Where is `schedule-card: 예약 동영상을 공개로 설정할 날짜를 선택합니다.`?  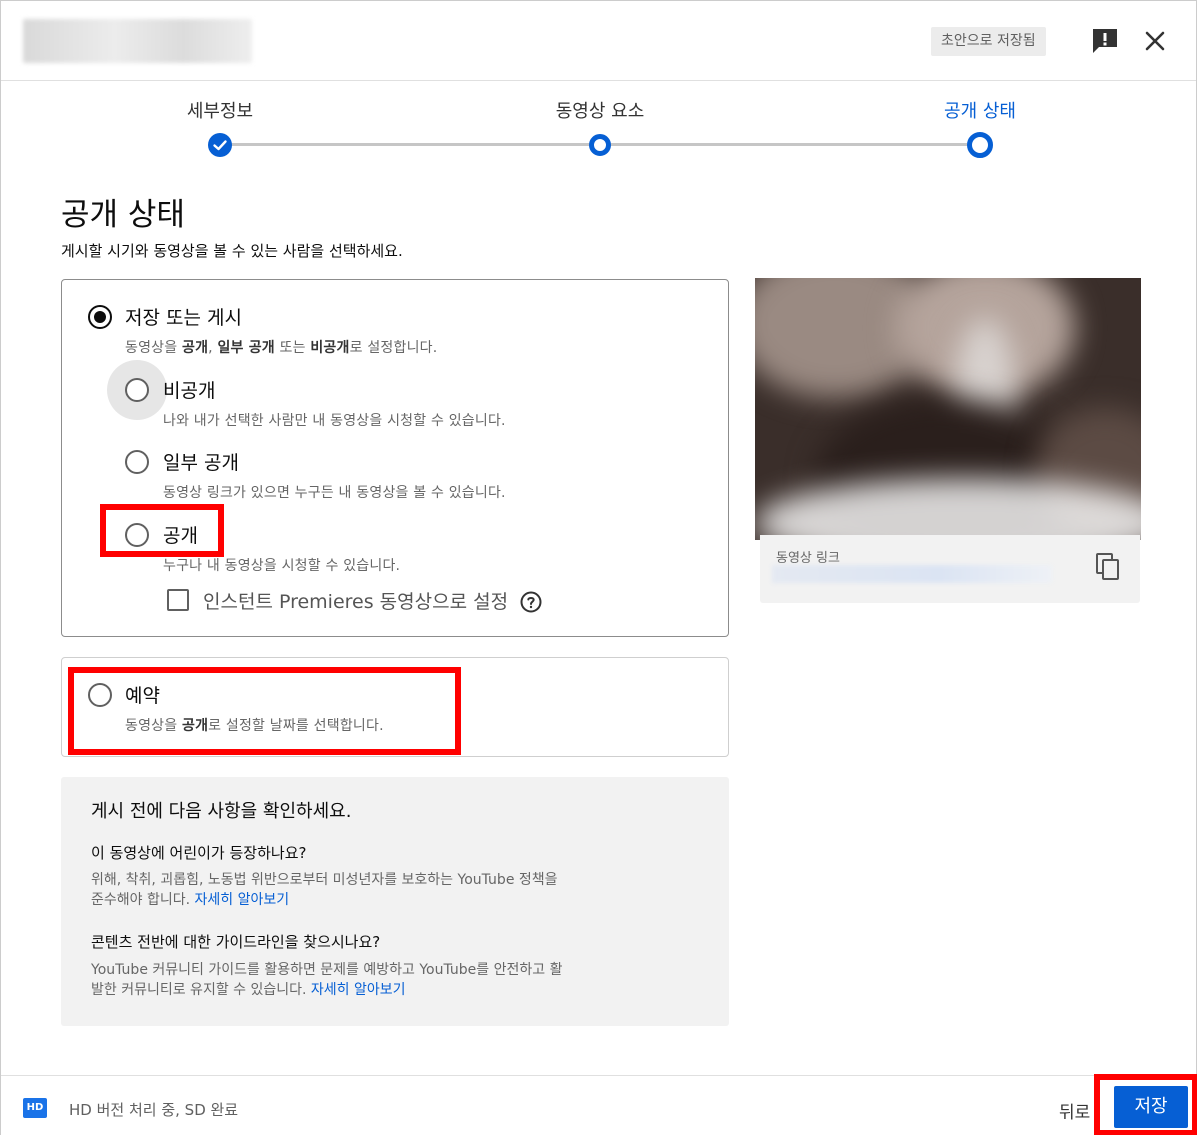 schedule-card: 예약 동영상을 공개로 설정할 날짜를 선택합니다. is located at coordinates (395, 707).